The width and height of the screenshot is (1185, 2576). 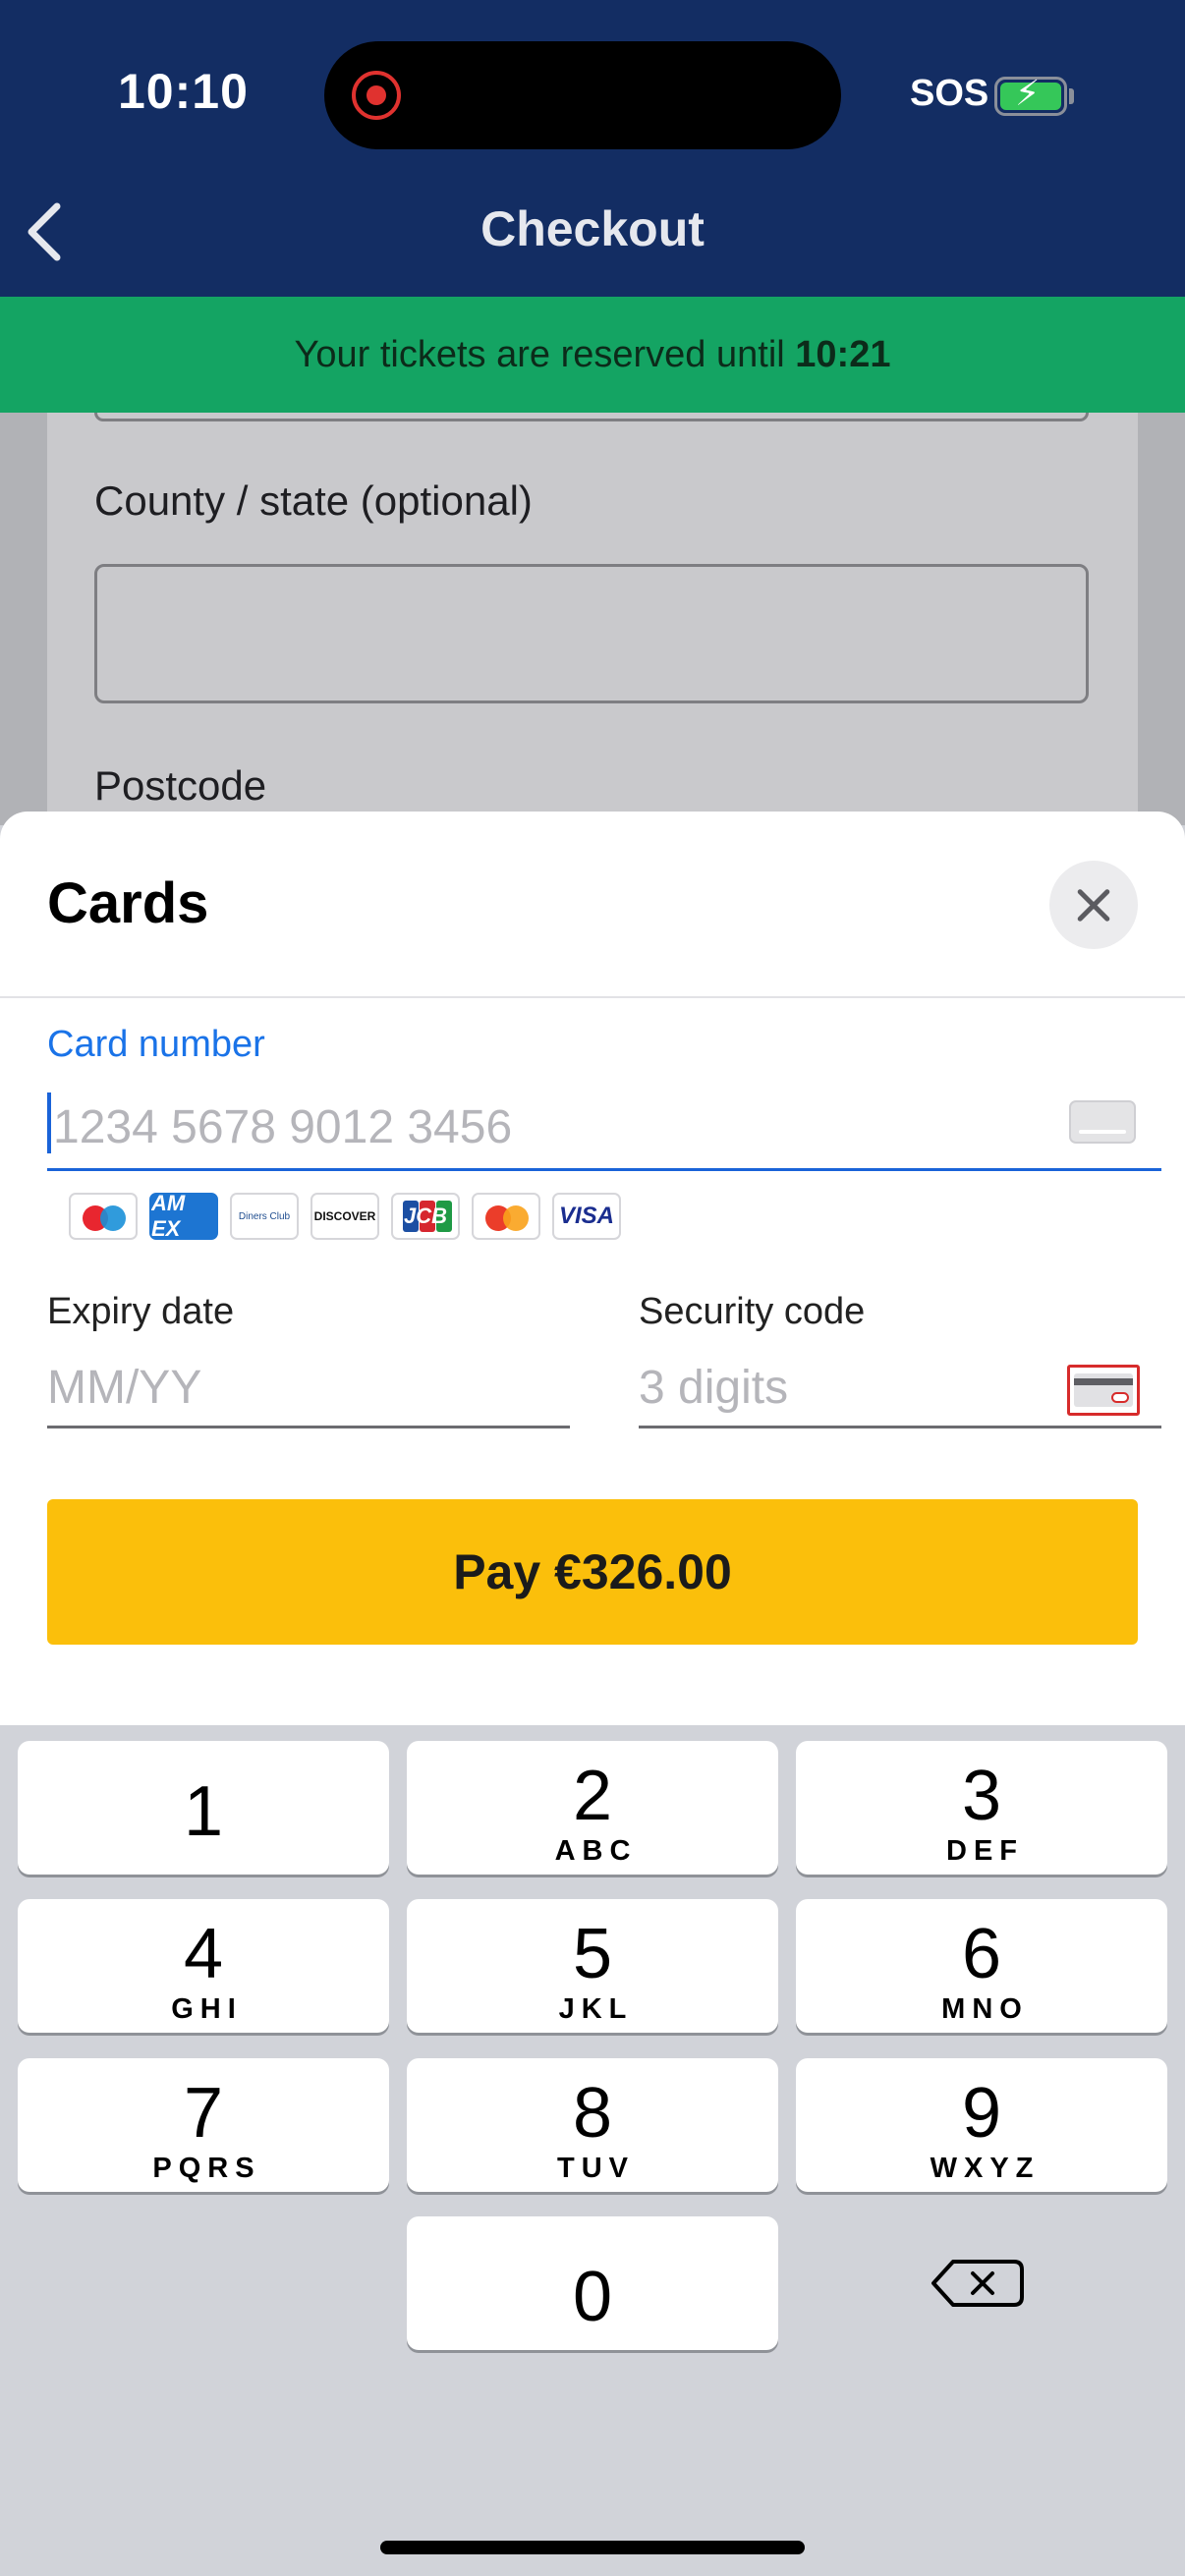 What do you see at coordinates (1104, 1390) in the screenshot?
I see `security-code-card-icon` at bounding box center [1104, 1390].